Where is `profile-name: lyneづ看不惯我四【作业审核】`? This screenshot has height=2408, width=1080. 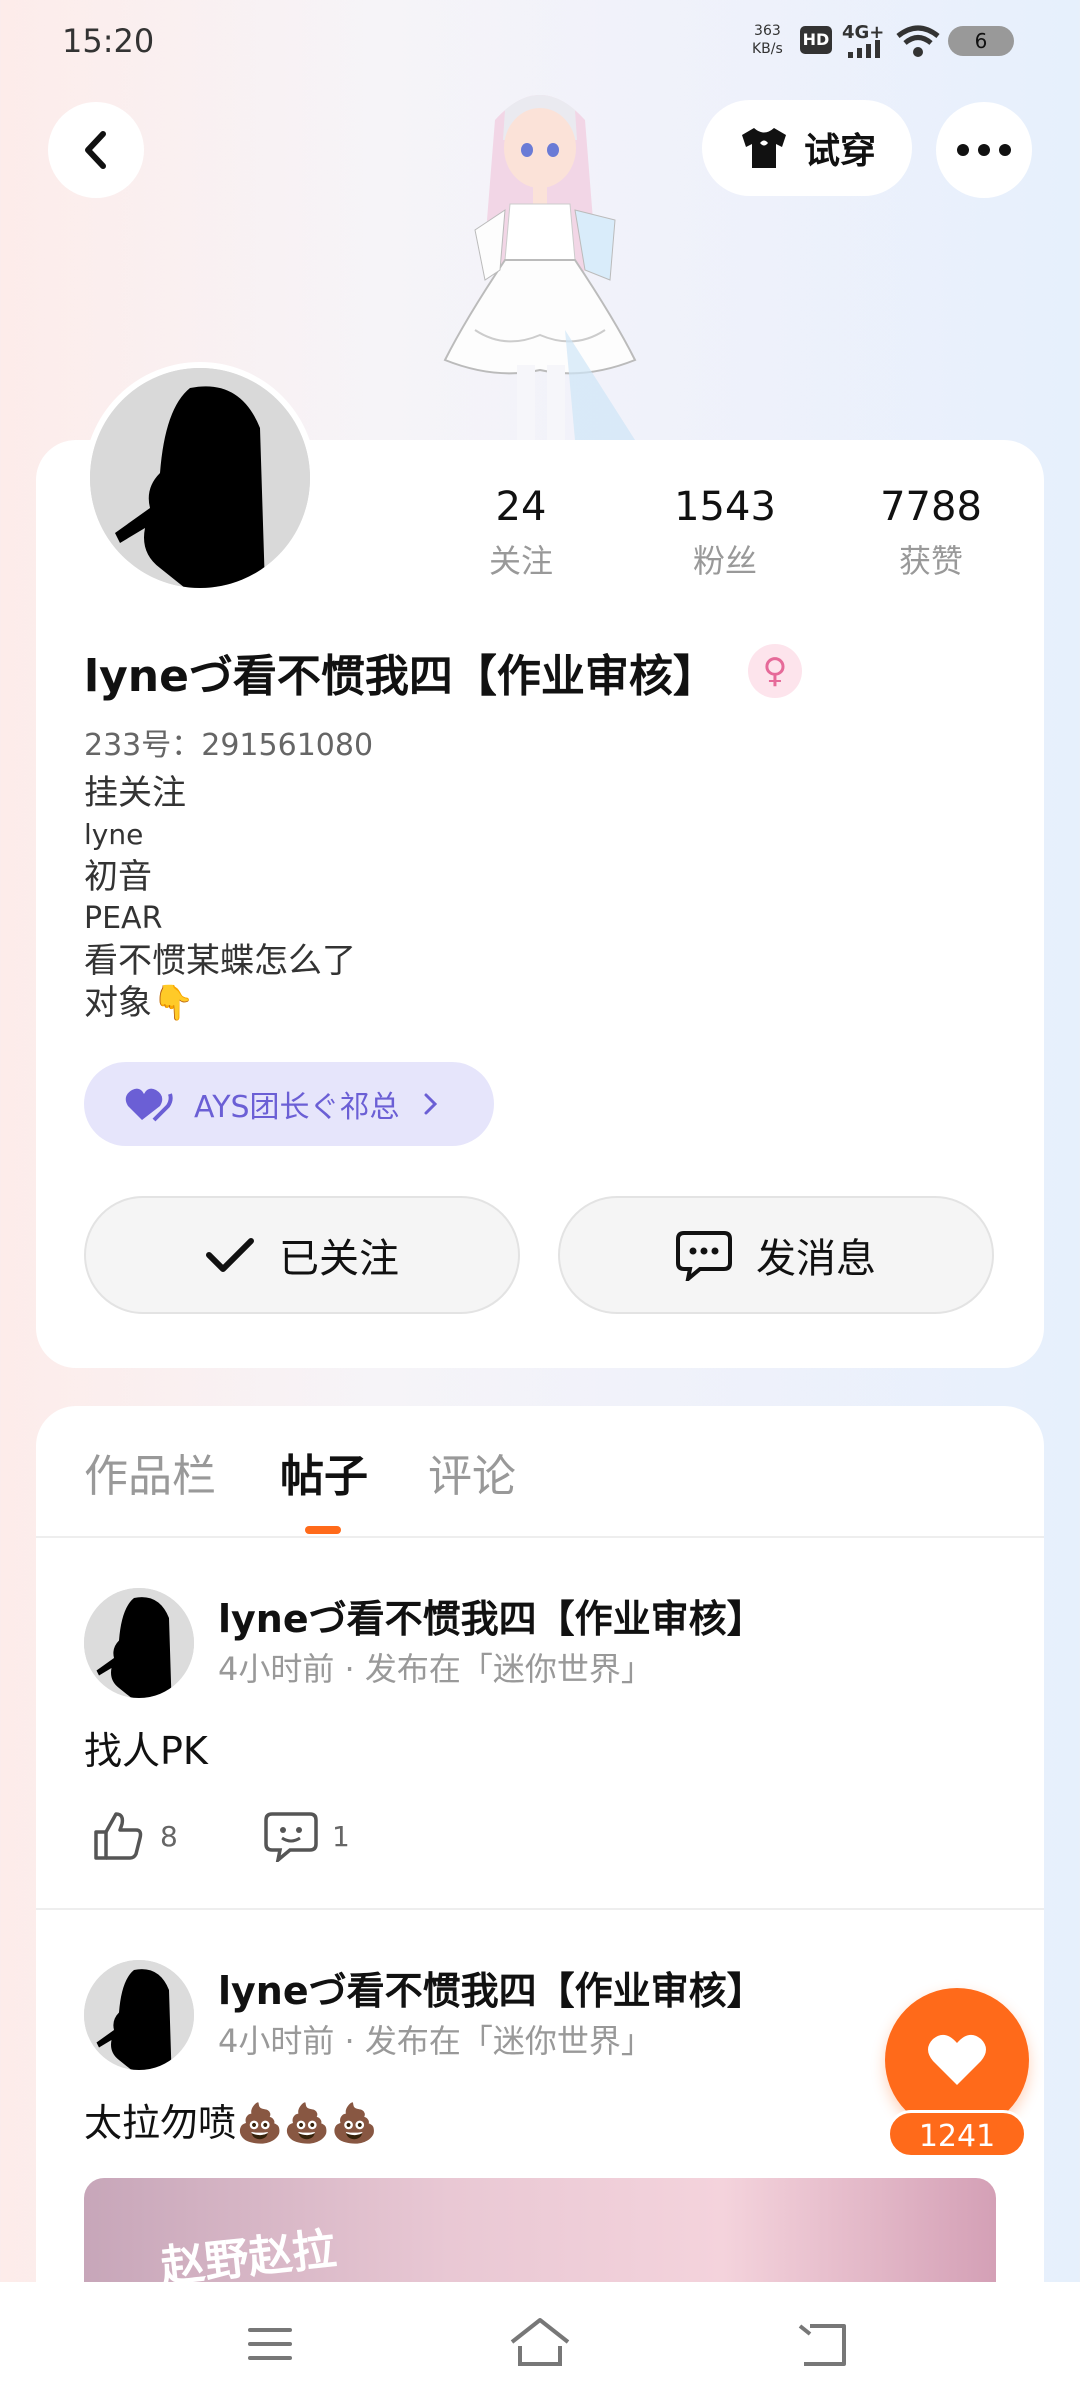
profile-name: lyneづ看不惯我四【作业审核】 is located at coordinates (400, 676).